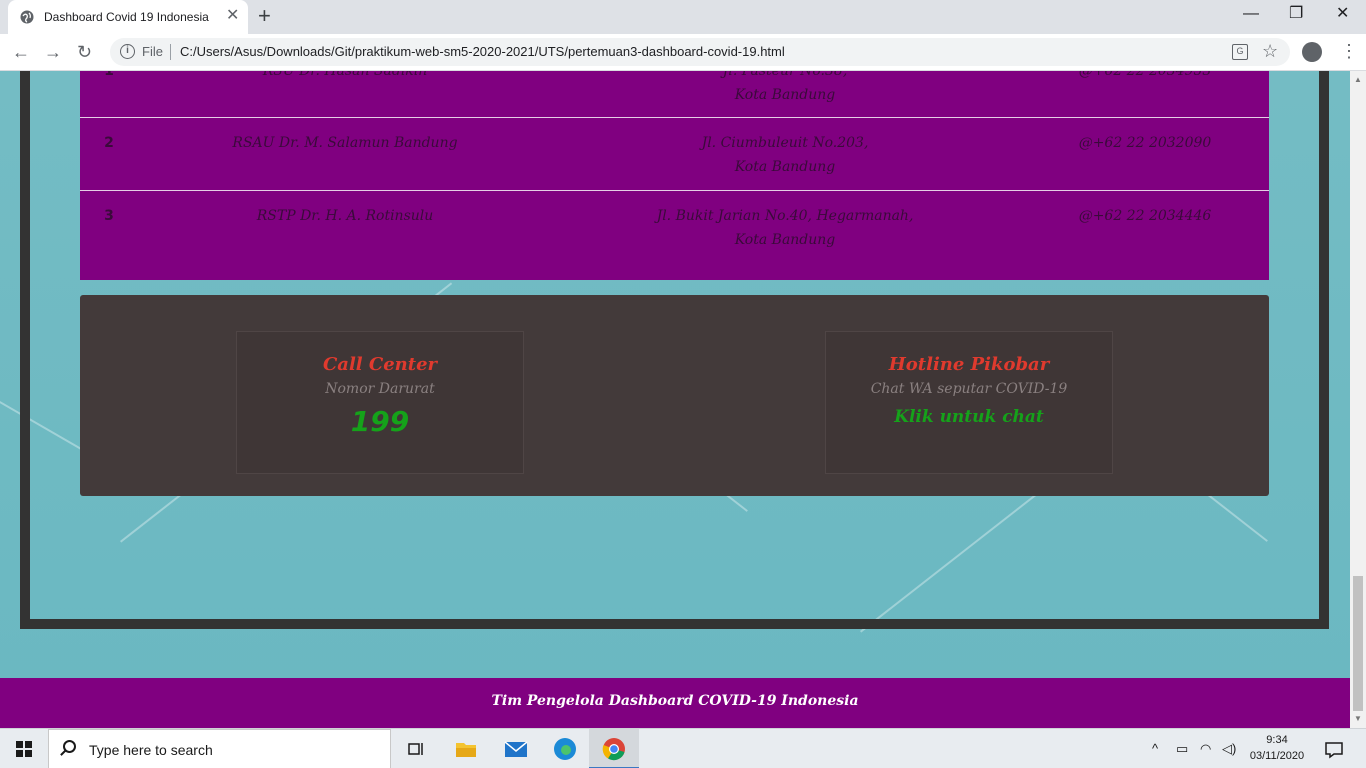 The image size is (1366, 768). Describe the element at coordinates (27, 17) in the screenshot. I see `globe-icon` at that location.